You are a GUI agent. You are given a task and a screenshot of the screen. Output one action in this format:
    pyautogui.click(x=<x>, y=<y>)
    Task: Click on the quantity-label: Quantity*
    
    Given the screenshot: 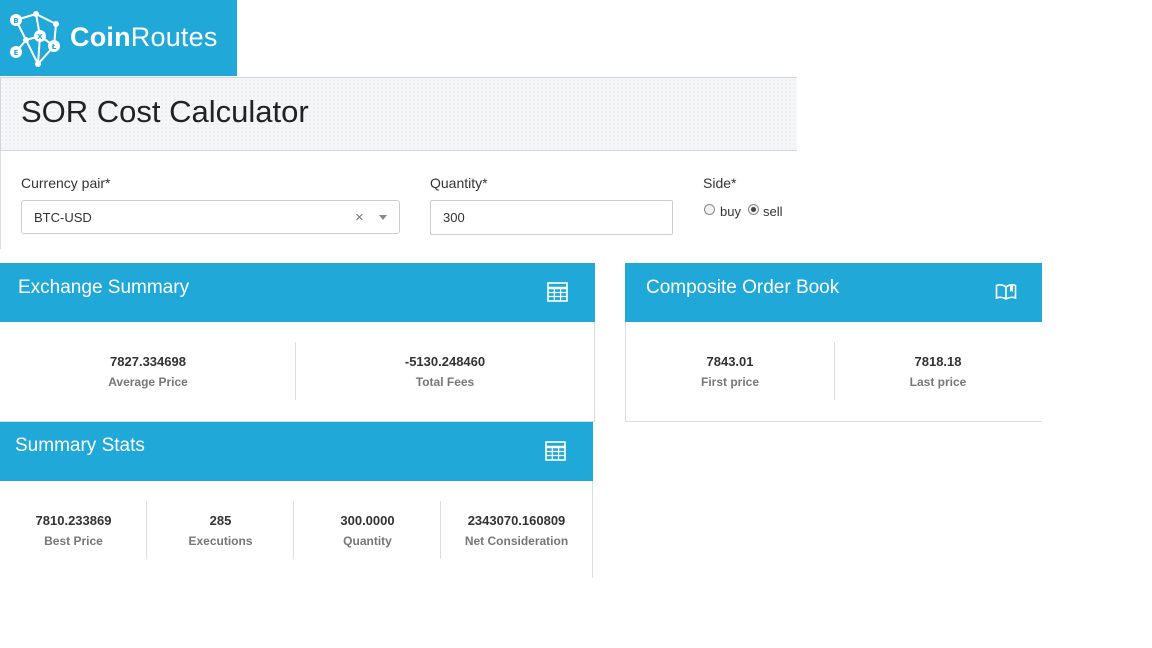 What is the action you would take?
    pyautogui.click(x=459, y=183)
    